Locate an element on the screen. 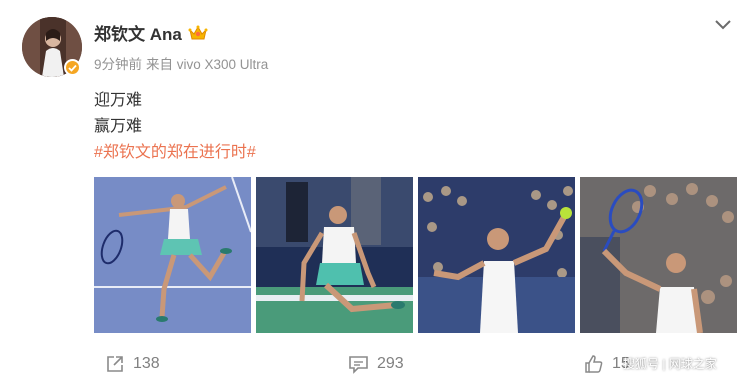 This screenshot has height=384, width=750. post-author: 郑钦文 Ana is located at coordinates (151, 32).